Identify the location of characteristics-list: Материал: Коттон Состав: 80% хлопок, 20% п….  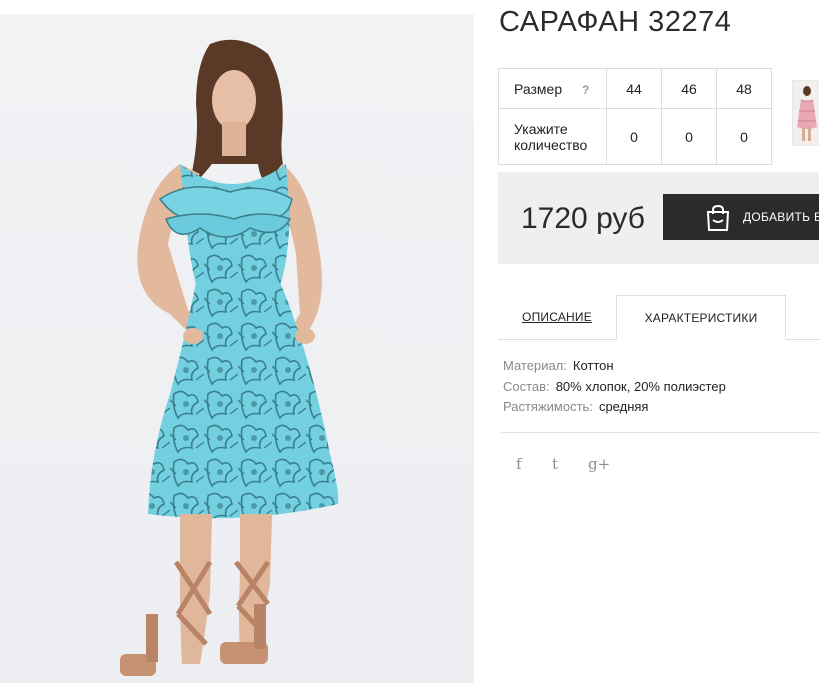
(614, 389).